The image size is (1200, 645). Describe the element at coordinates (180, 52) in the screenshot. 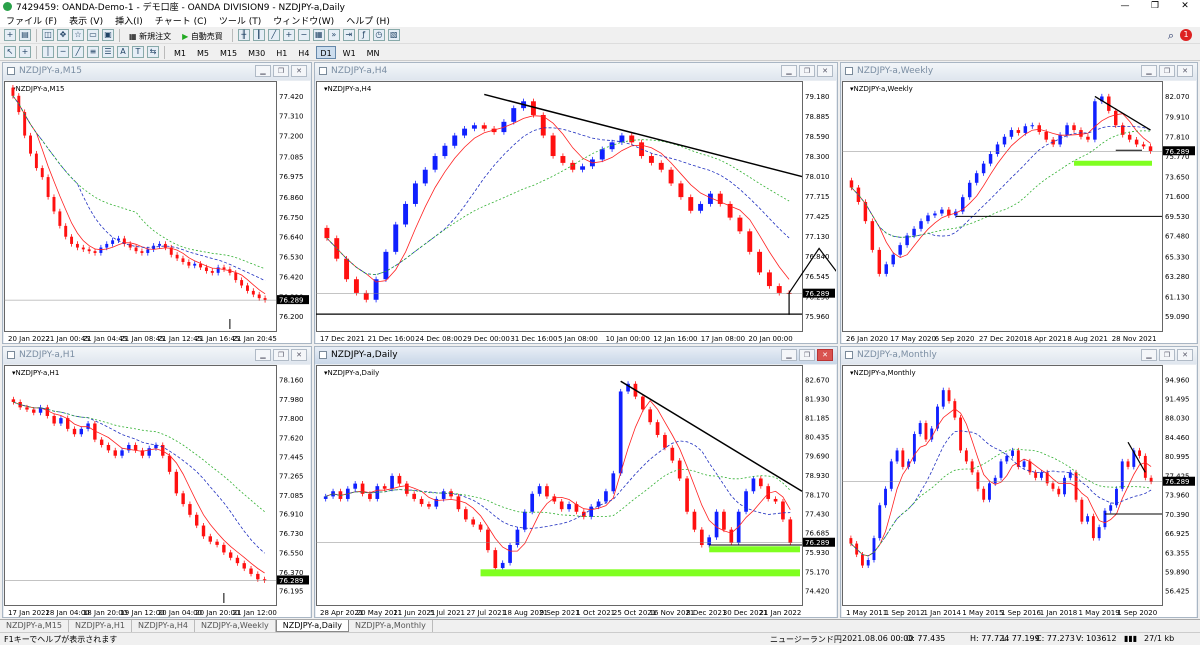

I see `tf-m1: M1` at that location.